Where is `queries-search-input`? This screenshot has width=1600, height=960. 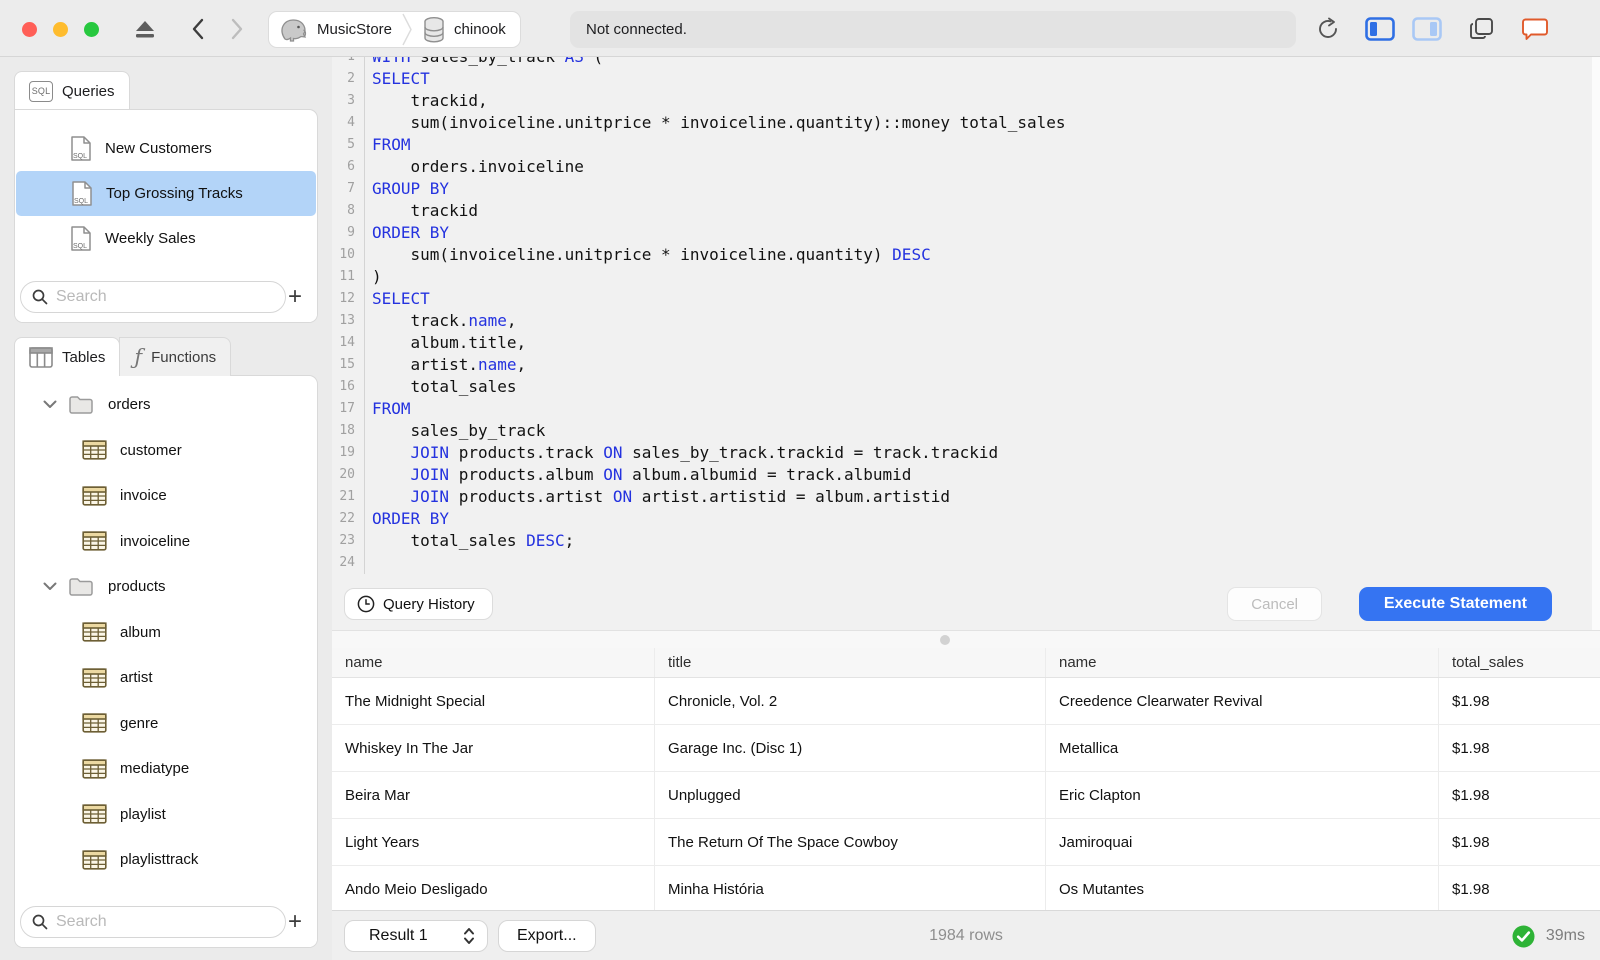
queries-search-input is located at coordinates (156, 297).